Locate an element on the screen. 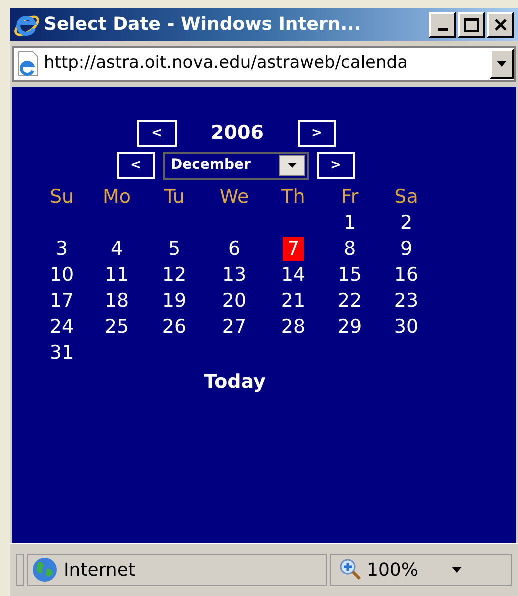 The width and height of the screenshot is (518, 596). address-field: http://astra.oit.nova.edu/astraweb/calenda is located at coordinates (264, 64).